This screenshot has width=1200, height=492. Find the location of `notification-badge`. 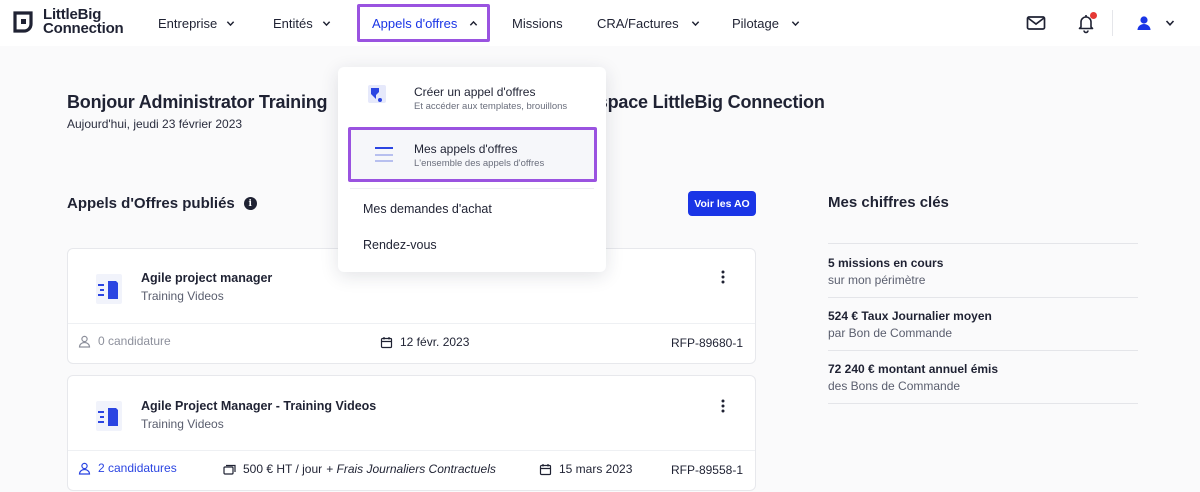

notification-badge is located at coordinates (1093, 15).